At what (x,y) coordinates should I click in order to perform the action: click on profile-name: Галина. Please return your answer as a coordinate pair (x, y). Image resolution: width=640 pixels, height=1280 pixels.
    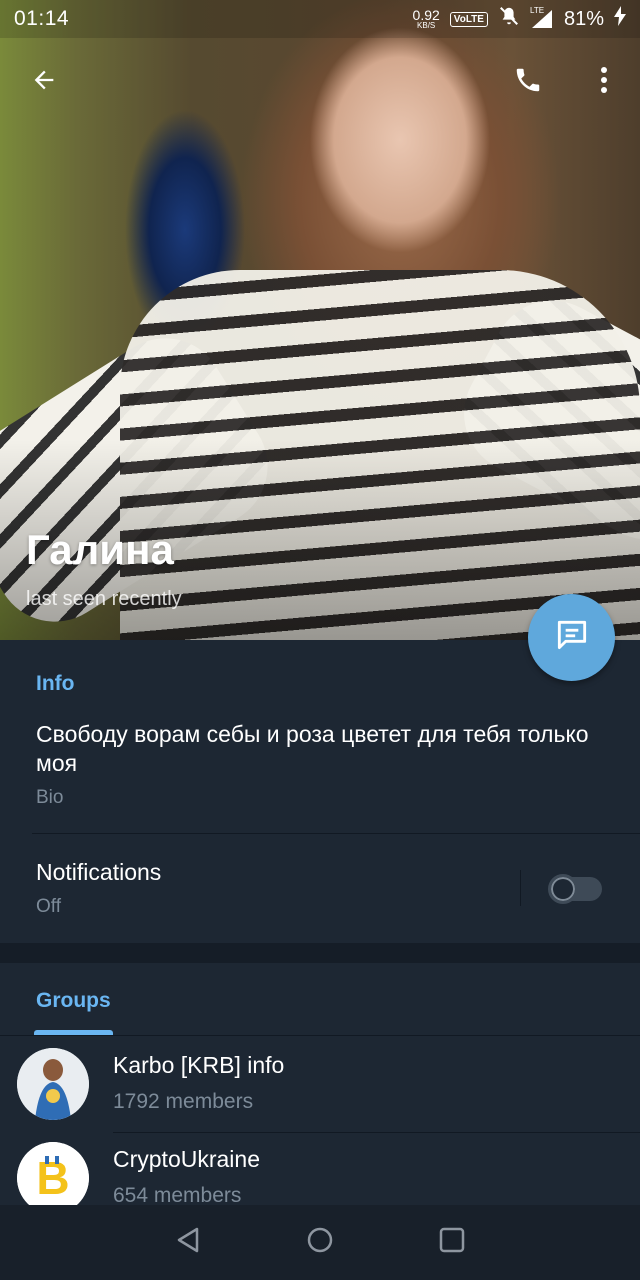
    Looking at the image, I should click on (100, 549).